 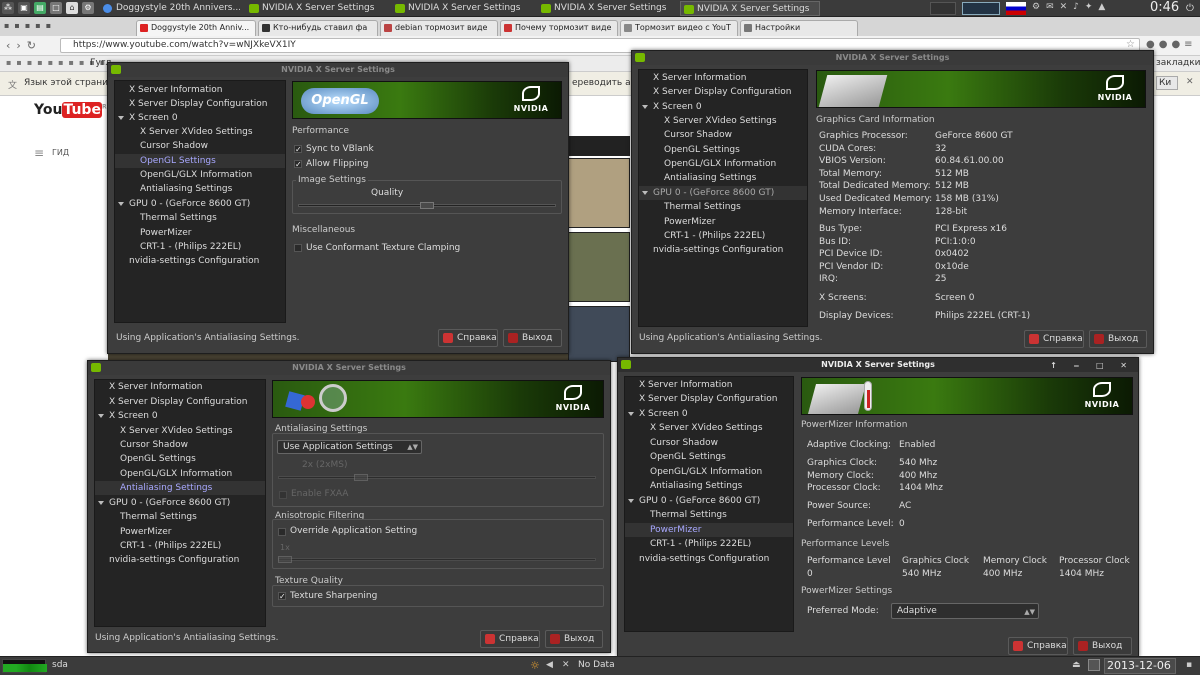 What do you see at coordinates (283, 495) in the screenshot?
I see `fxaa-checkbox` at bounding box center [283, 495].